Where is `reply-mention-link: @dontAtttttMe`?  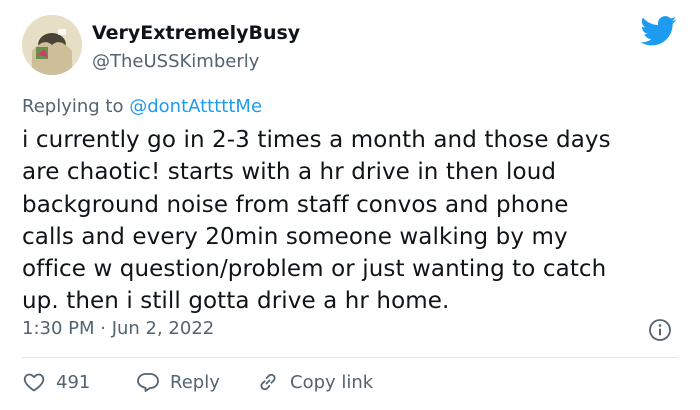
reply-mention-link: @dontAtttttMe is located at coordinates (195, 106).